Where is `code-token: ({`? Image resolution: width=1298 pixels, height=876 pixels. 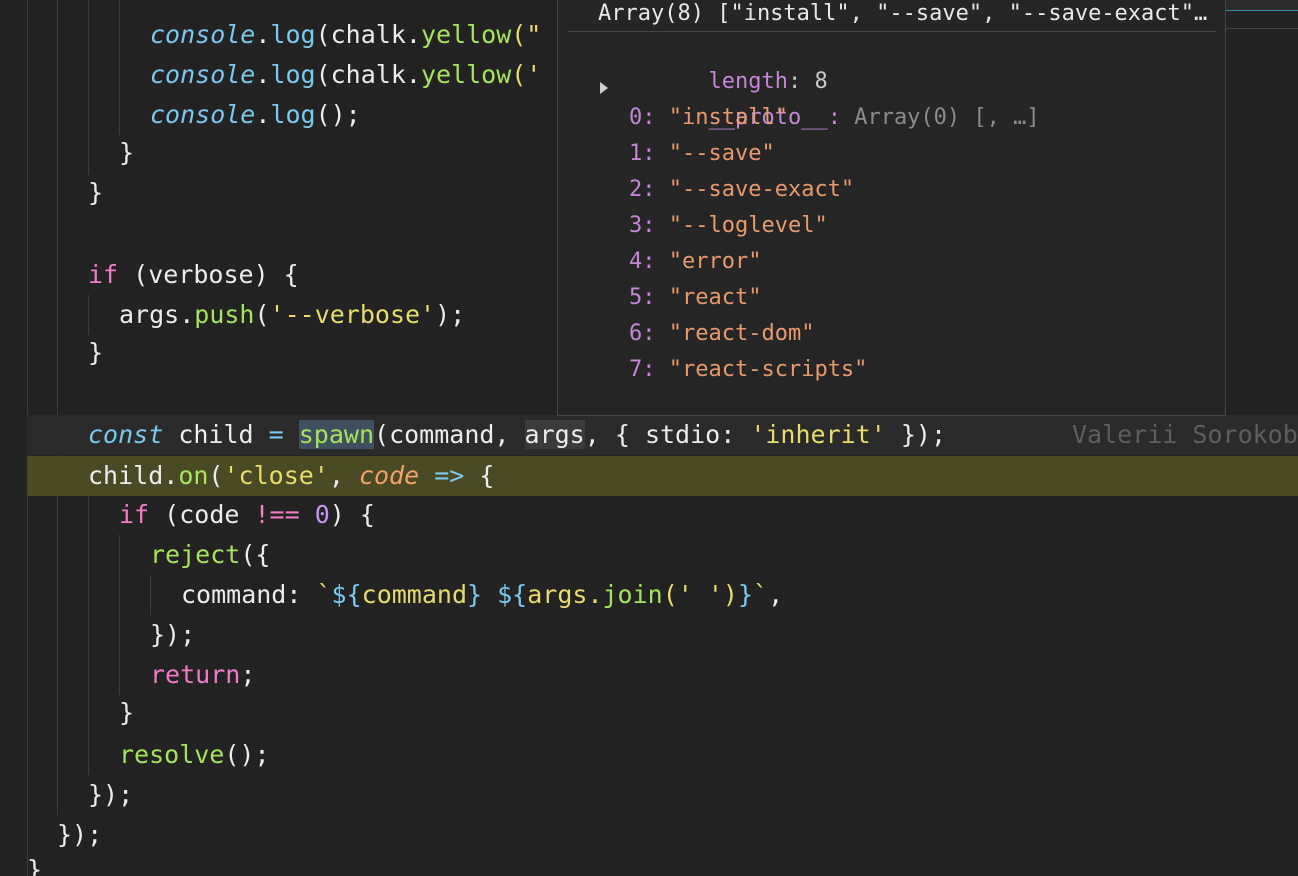
code-token: ({ is located at coordinates (255, 554).